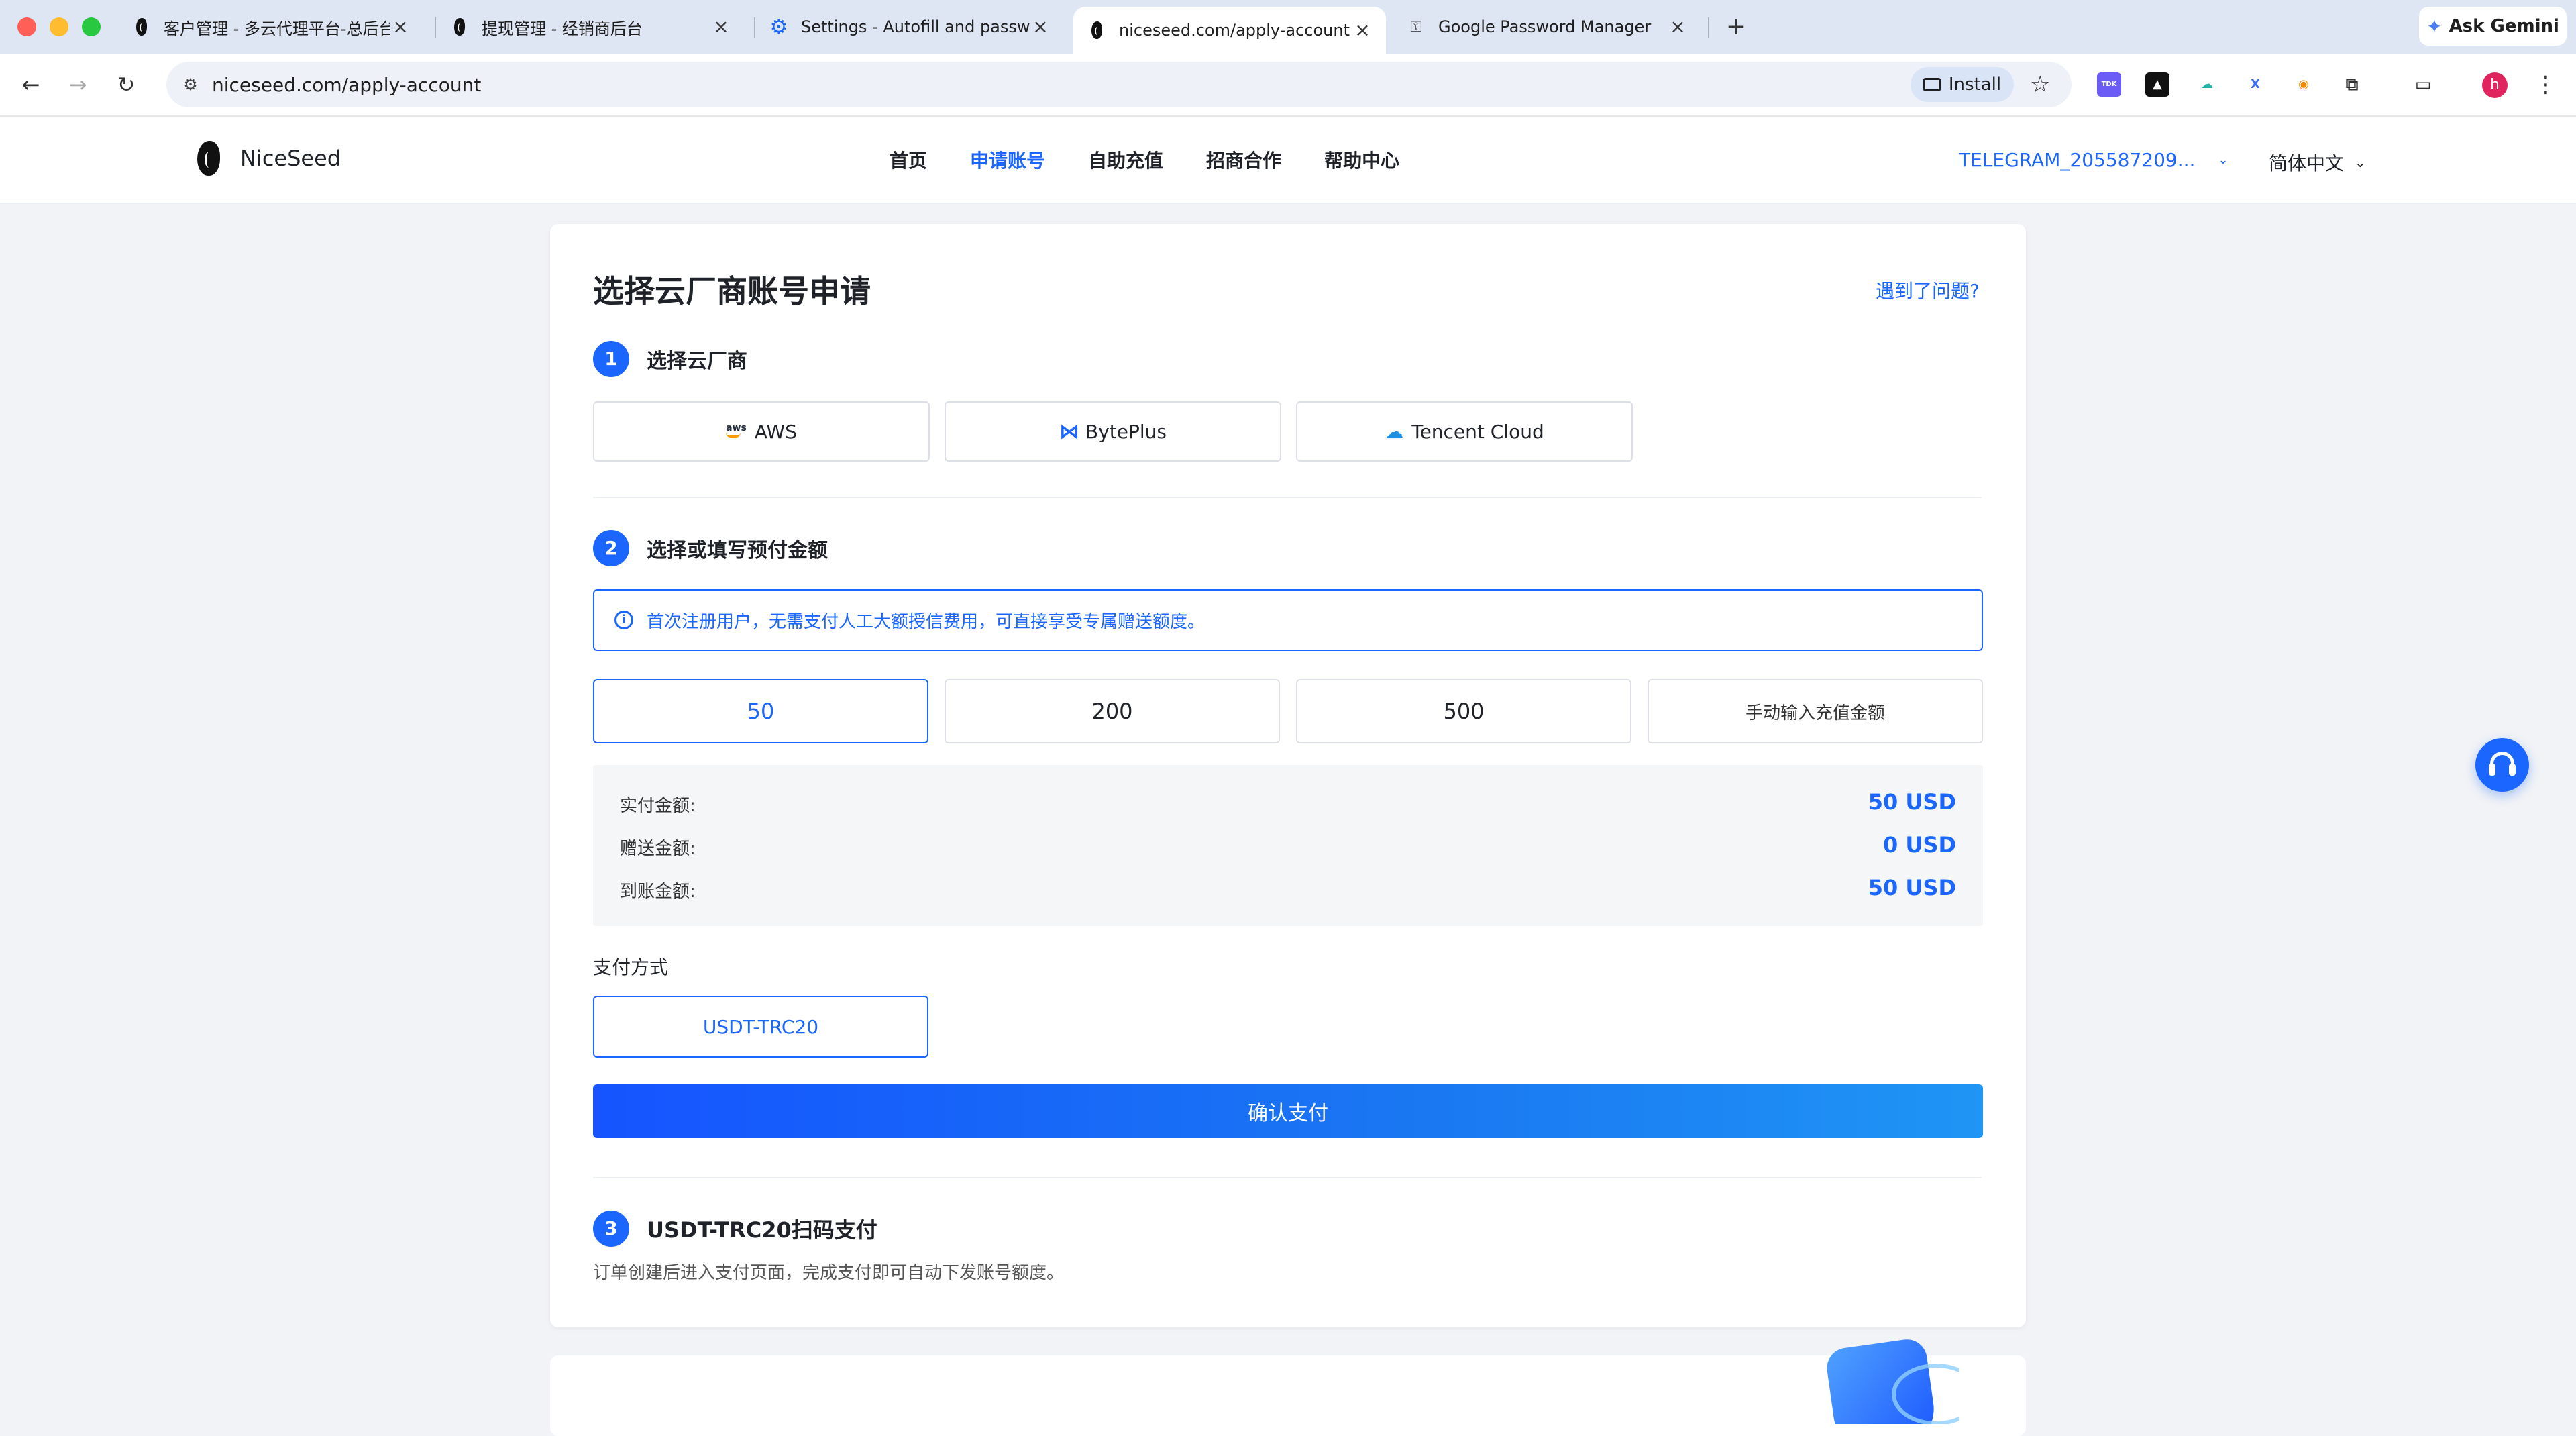  What do you see at coordinates (736, 430) in the screenshot?
I see `aws-logo-icon: aws` at bounding box center [736, 430].